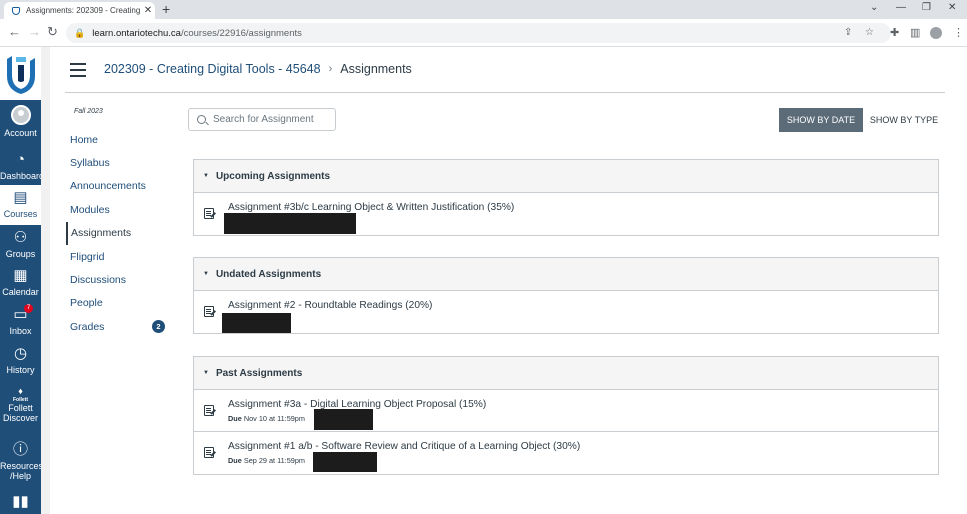 The image size is (967, 514). I want to click on course-nav-assignments: Assignments, so click(121, 233).